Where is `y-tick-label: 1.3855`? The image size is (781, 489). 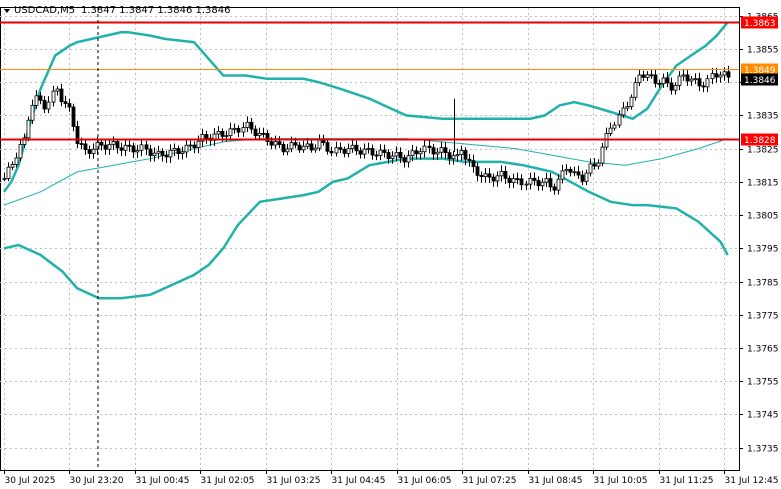 y-tick-label: 1.3855 is located at coordinates (763, 51).